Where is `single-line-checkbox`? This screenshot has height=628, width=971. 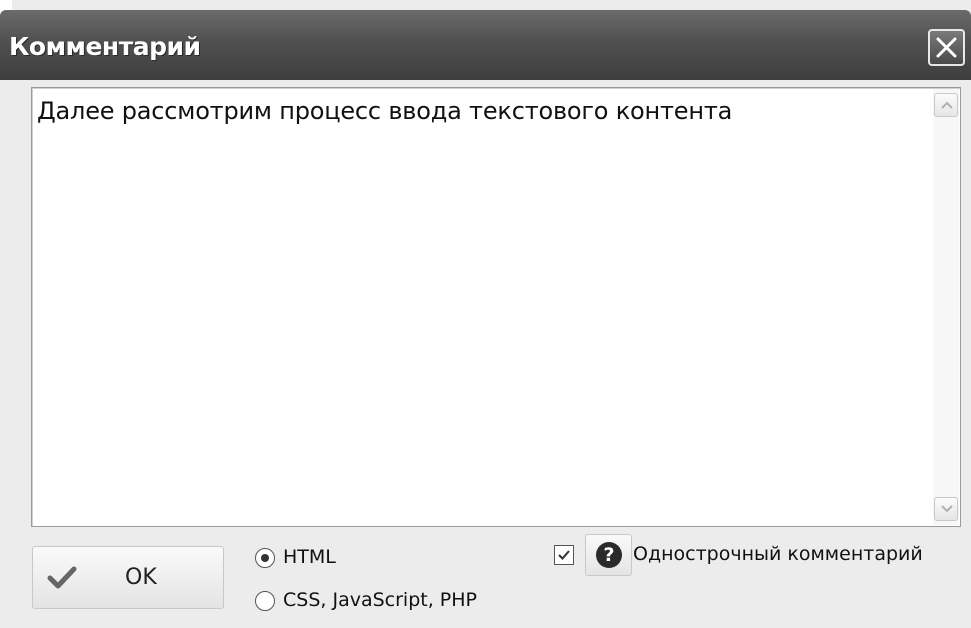 single-line-checkbox is located at coordinates (564, 555).